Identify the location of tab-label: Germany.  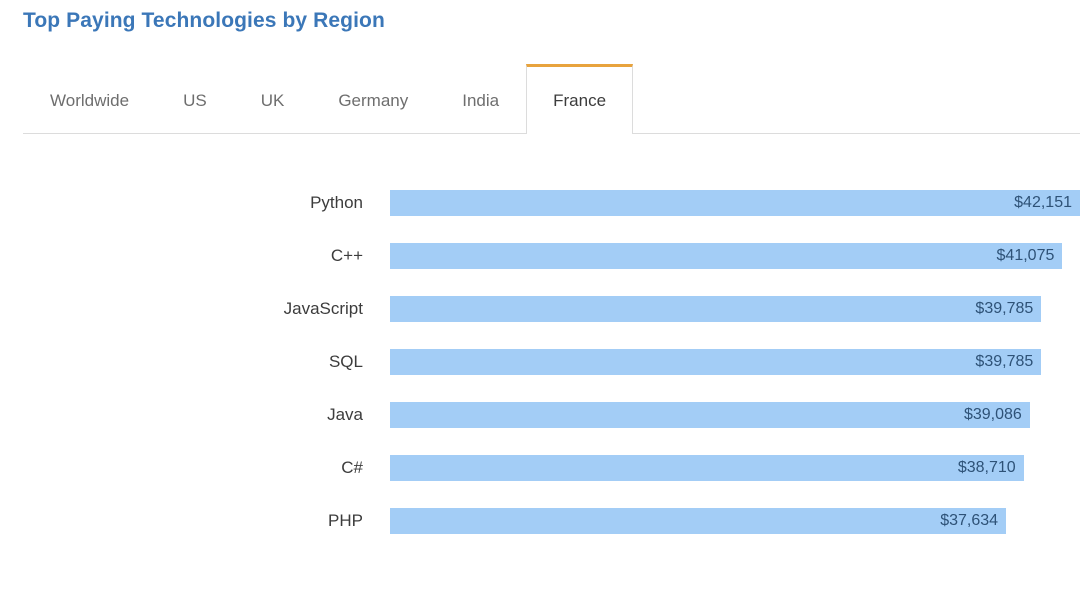
(373, 100).